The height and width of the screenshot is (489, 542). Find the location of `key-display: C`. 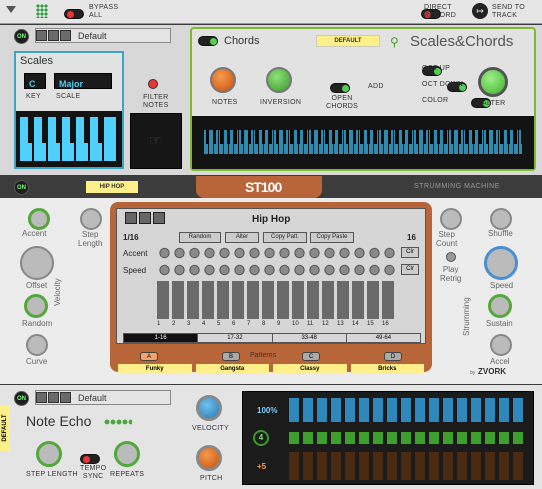

key-display: C is located at coordinates (35, 81).